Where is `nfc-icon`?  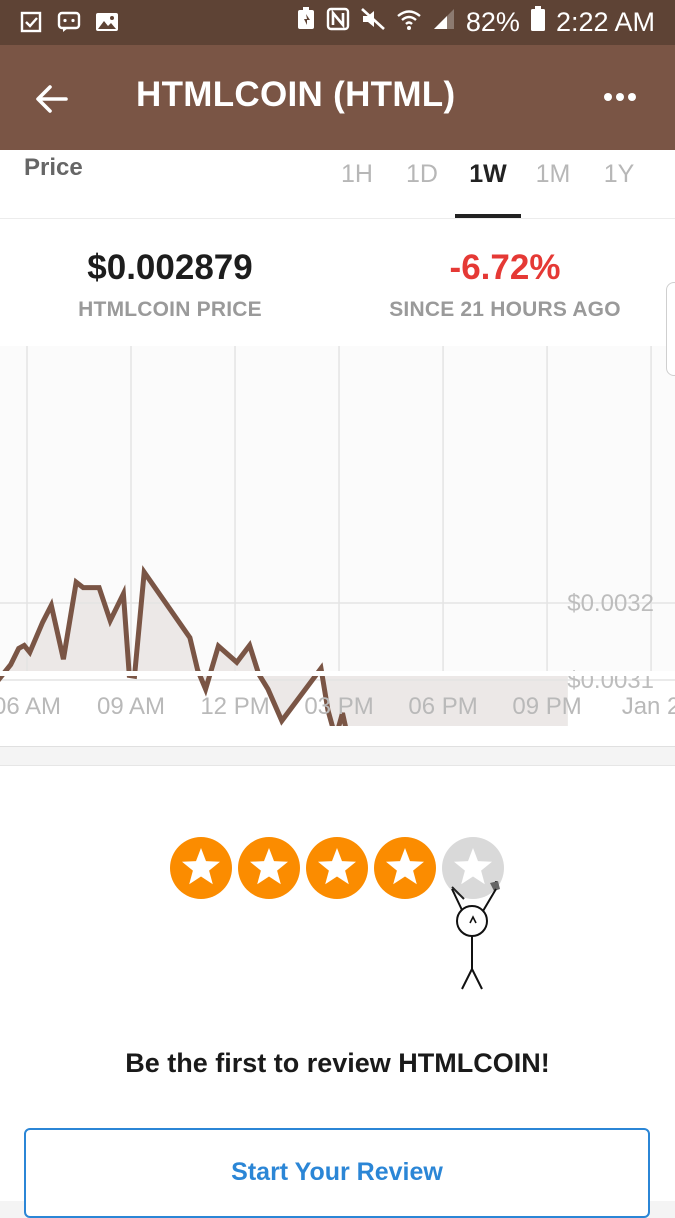
nfc-icon is located at coordinates (338, 22).